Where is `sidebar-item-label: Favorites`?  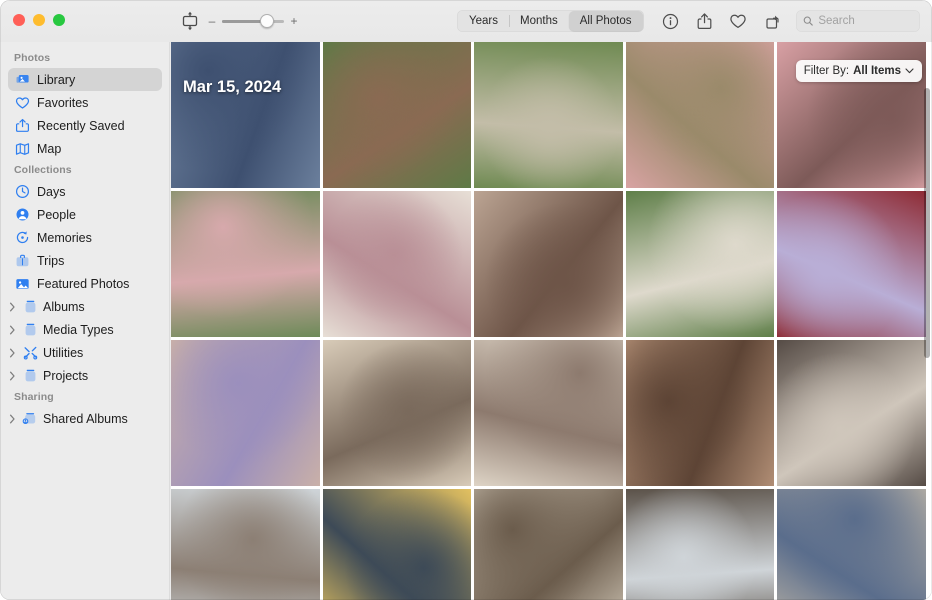 sidebar-item-label: Favorites is located at coordinates (63, 102).